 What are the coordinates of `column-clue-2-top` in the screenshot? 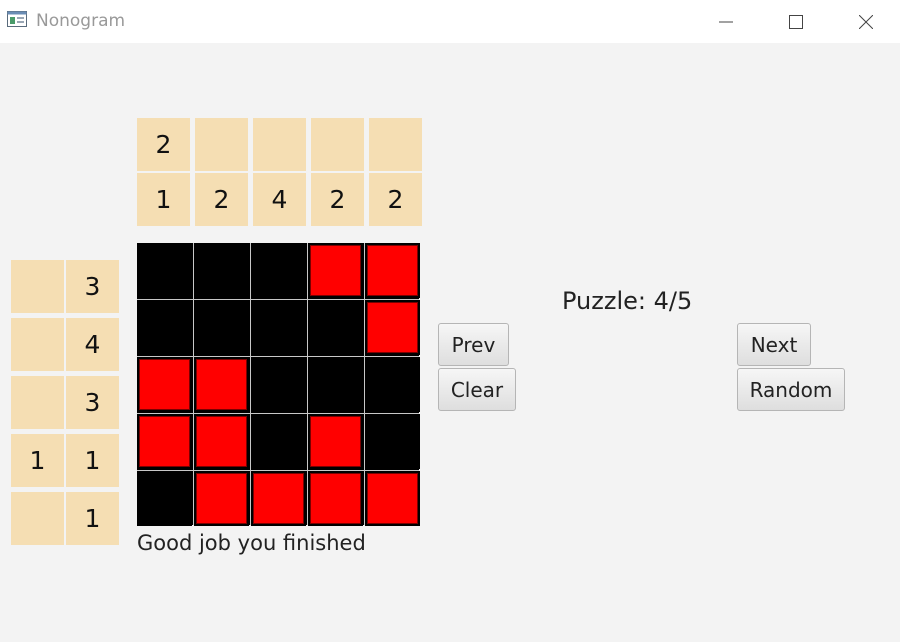 It's located at (221, 144).